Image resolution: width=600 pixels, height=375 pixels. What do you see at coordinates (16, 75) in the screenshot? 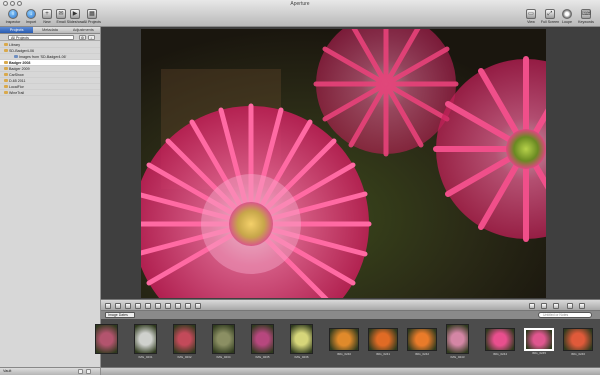
I see `tree-item-label: CarShow` at bounding box center [16, 75].